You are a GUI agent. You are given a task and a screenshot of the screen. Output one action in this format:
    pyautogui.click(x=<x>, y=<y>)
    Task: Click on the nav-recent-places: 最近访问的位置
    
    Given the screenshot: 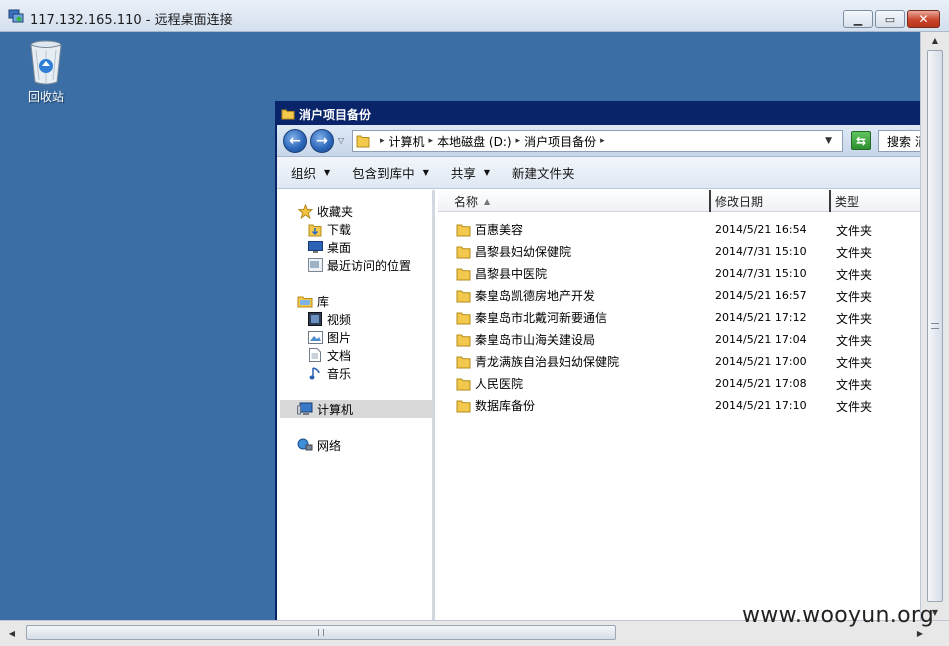 What is the action you would take?
    pyautogui.click(x=359, y=265)
    